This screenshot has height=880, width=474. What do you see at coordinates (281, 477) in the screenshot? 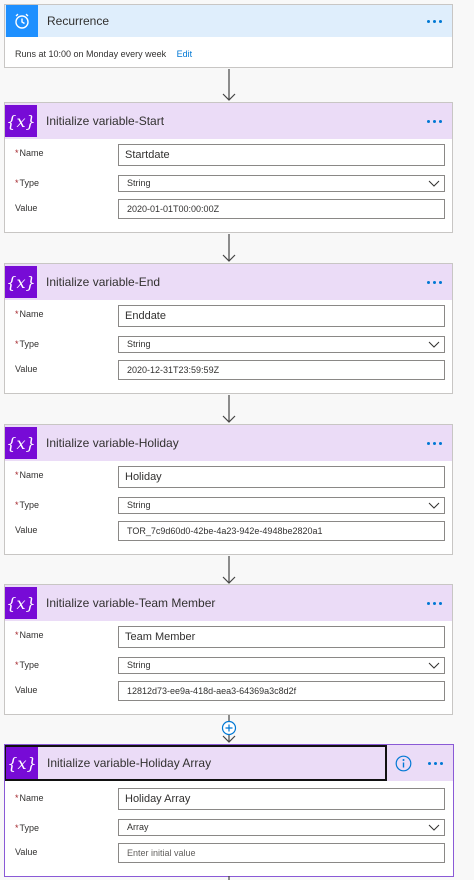
I see `name-field: Holiday` at bounding box center [281, 477].